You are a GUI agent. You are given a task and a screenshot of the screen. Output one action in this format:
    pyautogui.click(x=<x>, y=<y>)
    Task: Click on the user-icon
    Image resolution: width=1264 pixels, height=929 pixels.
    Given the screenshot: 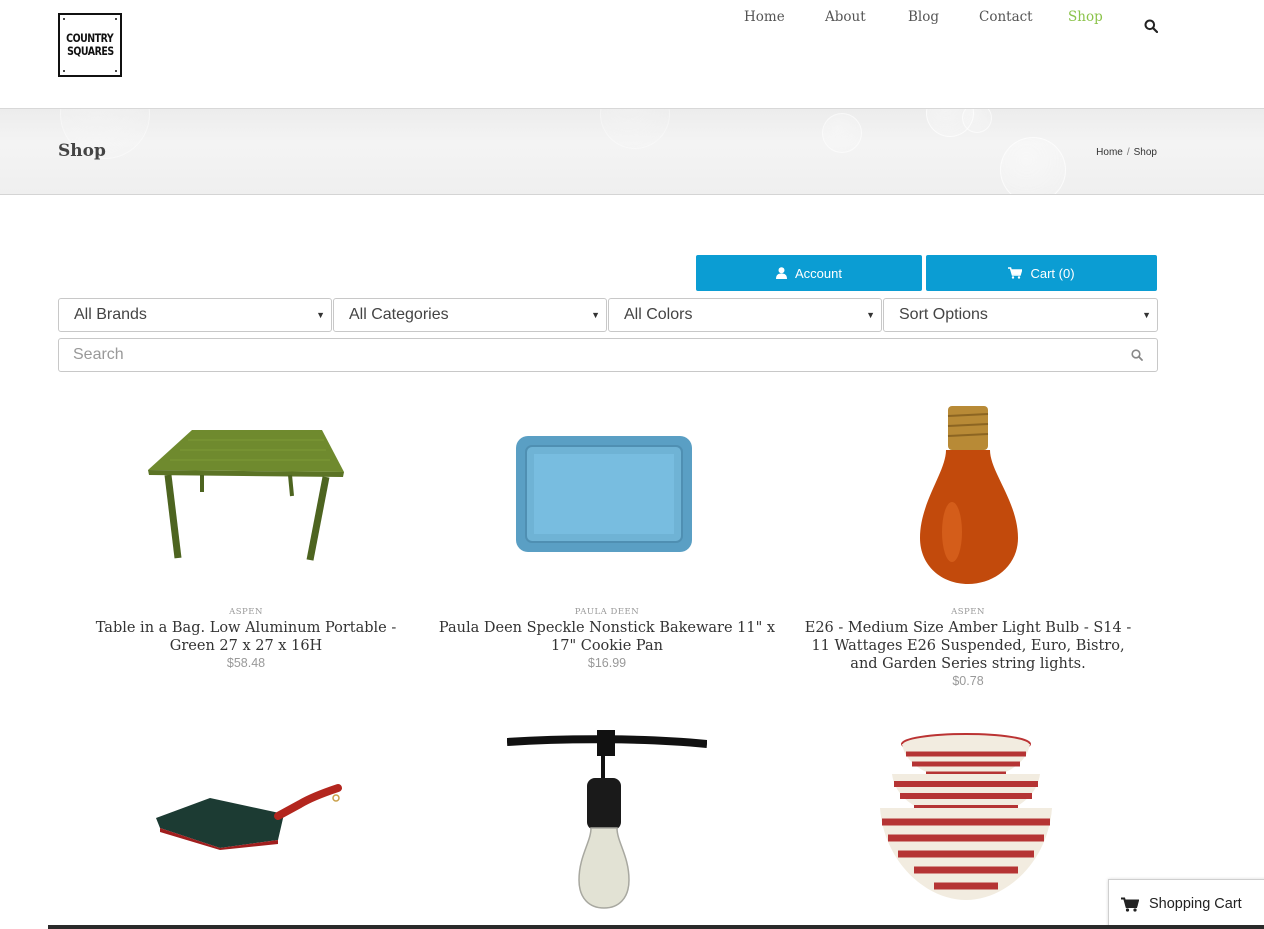 What is the action you would take?
    pyautogui.click(x=781, y=273)
    